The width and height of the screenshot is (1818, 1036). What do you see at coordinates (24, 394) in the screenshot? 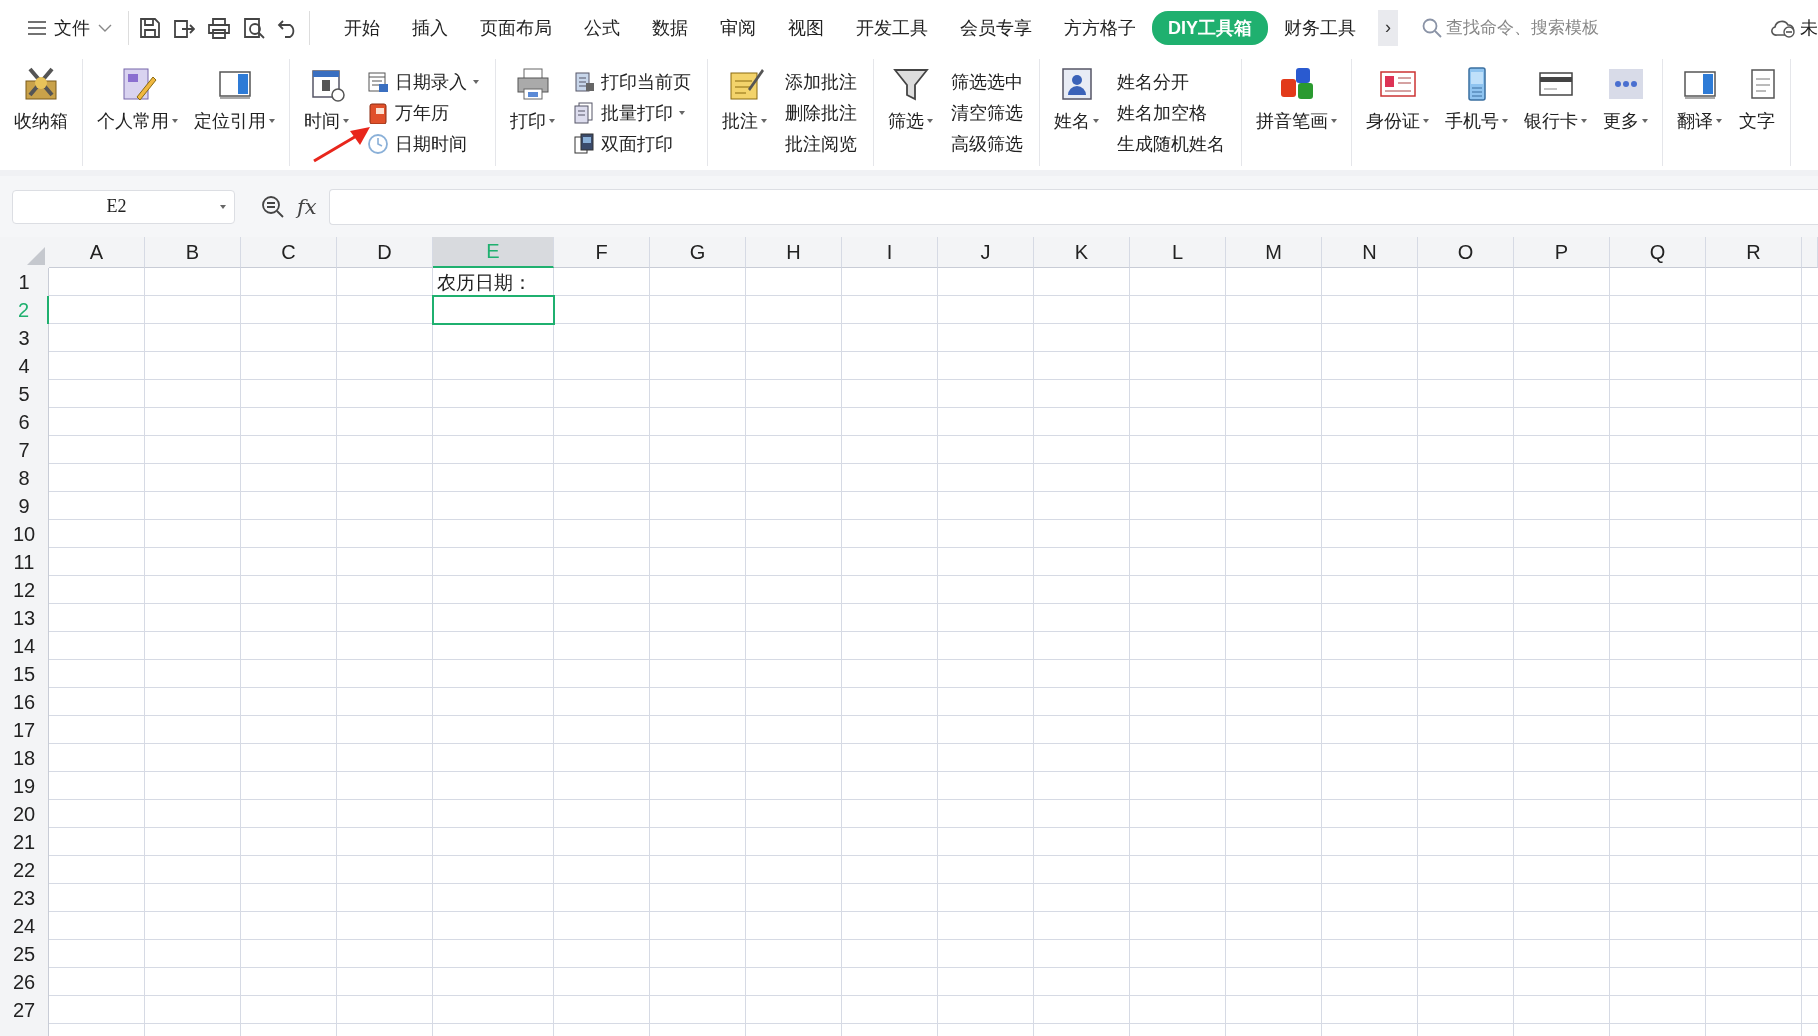
I see `row-header: 5` at bounding box center [24, 394].